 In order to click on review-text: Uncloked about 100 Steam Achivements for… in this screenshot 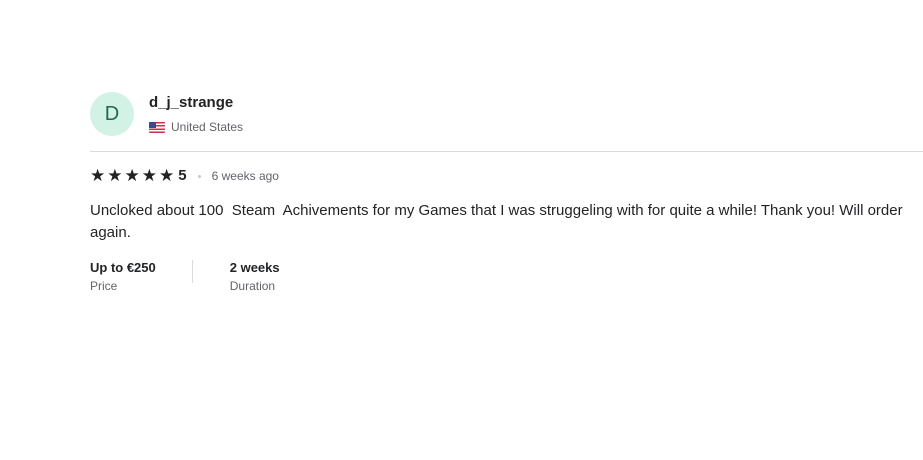, I will do `click(498, 221)`.